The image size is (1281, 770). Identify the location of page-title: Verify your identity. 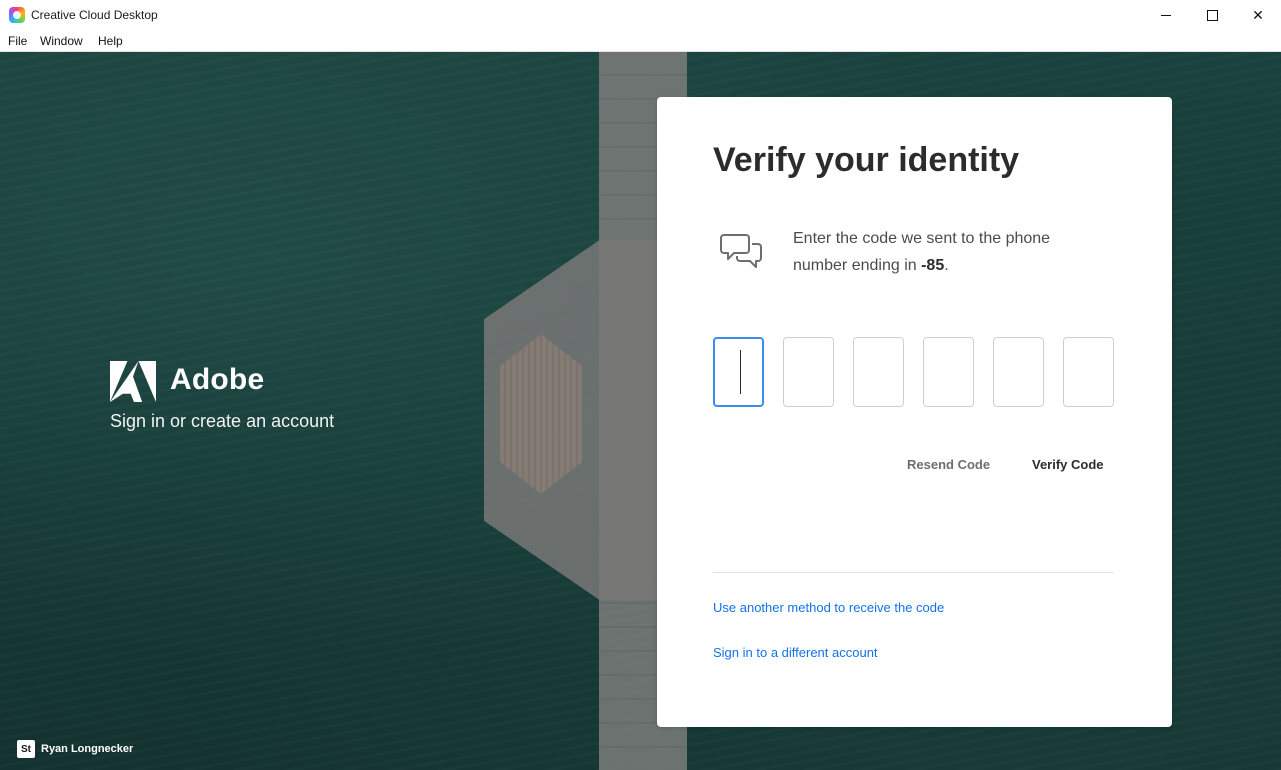
(866, 160).